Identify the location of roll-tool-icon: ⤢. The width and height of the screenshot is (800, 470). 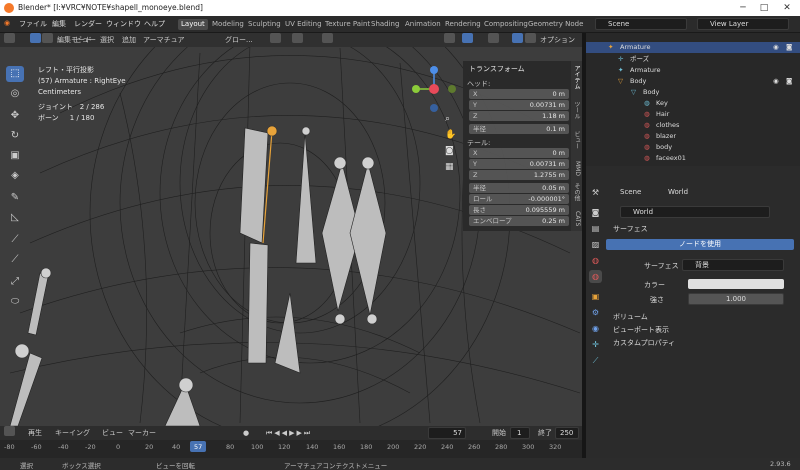
(15, 282).